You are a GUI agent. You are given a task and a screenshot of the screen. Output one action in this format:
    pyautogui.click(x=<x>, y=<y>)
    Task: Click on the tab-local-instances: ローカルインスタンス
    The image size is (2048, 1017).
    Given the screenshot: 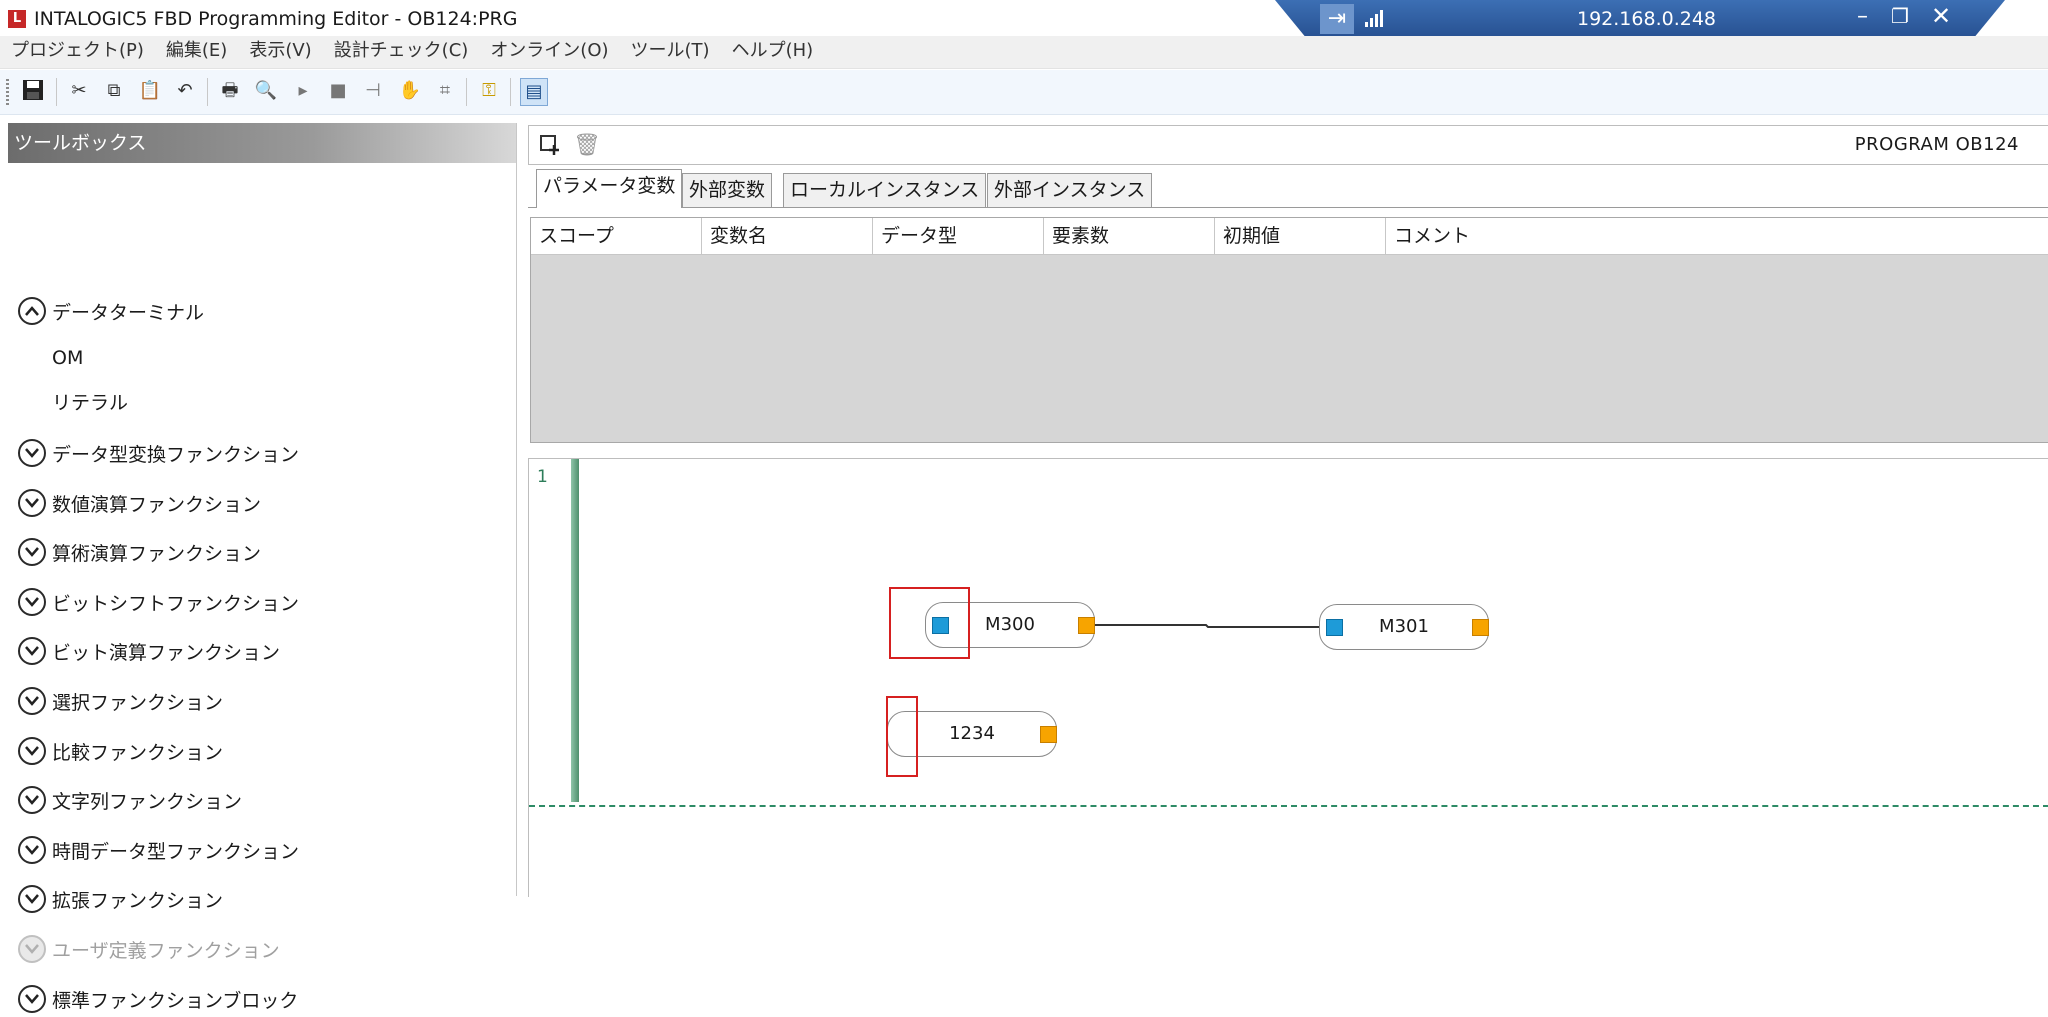 What is the action you would take?
    pyautogui.click(x=885, y=190)
    